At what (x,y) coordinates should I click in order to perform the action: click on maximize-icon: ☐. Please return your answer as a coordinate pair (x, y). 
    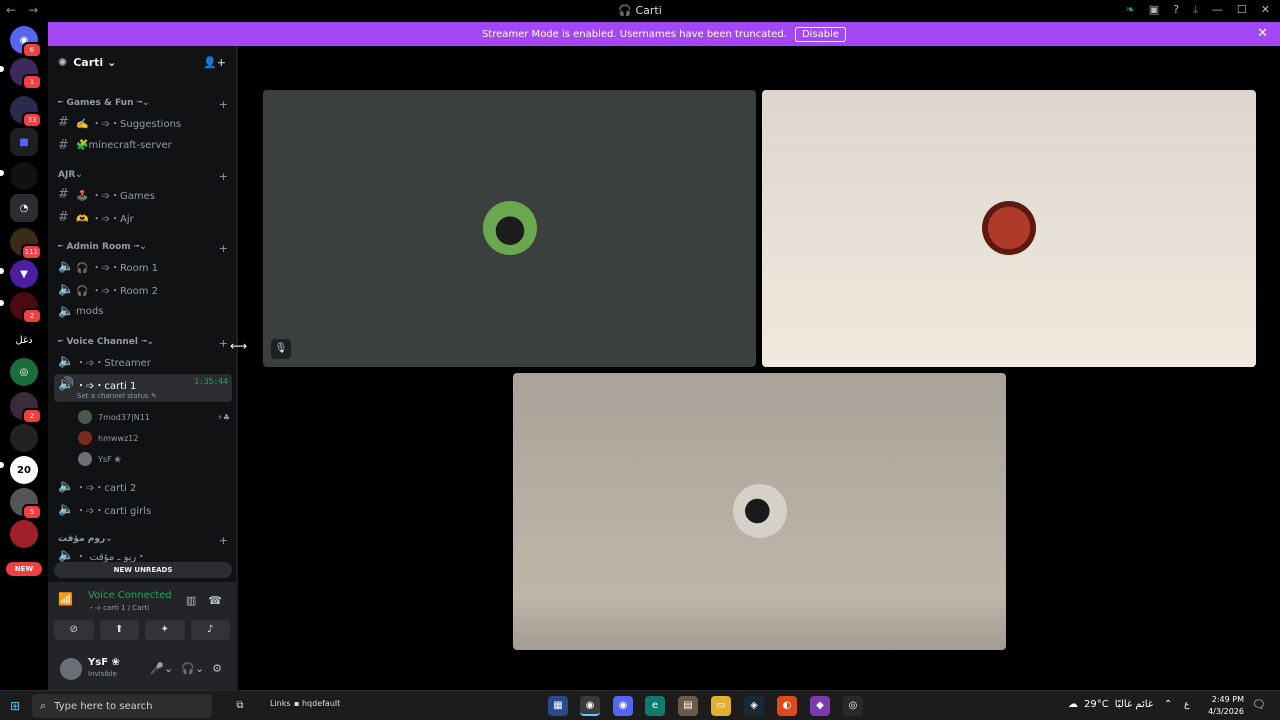
    Looking at the image, I should click on (1242, 10).